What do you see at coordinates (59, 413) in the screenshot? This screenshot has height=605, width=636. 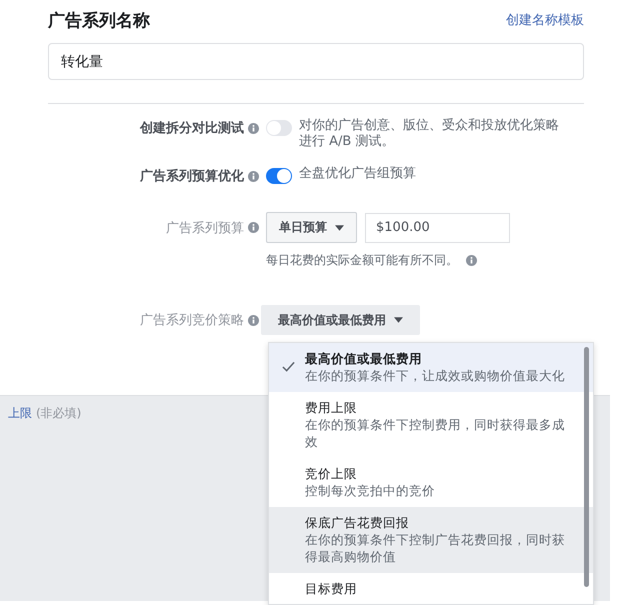 I see `optional-hint: (非必填)` at bounding box center [59, 413].